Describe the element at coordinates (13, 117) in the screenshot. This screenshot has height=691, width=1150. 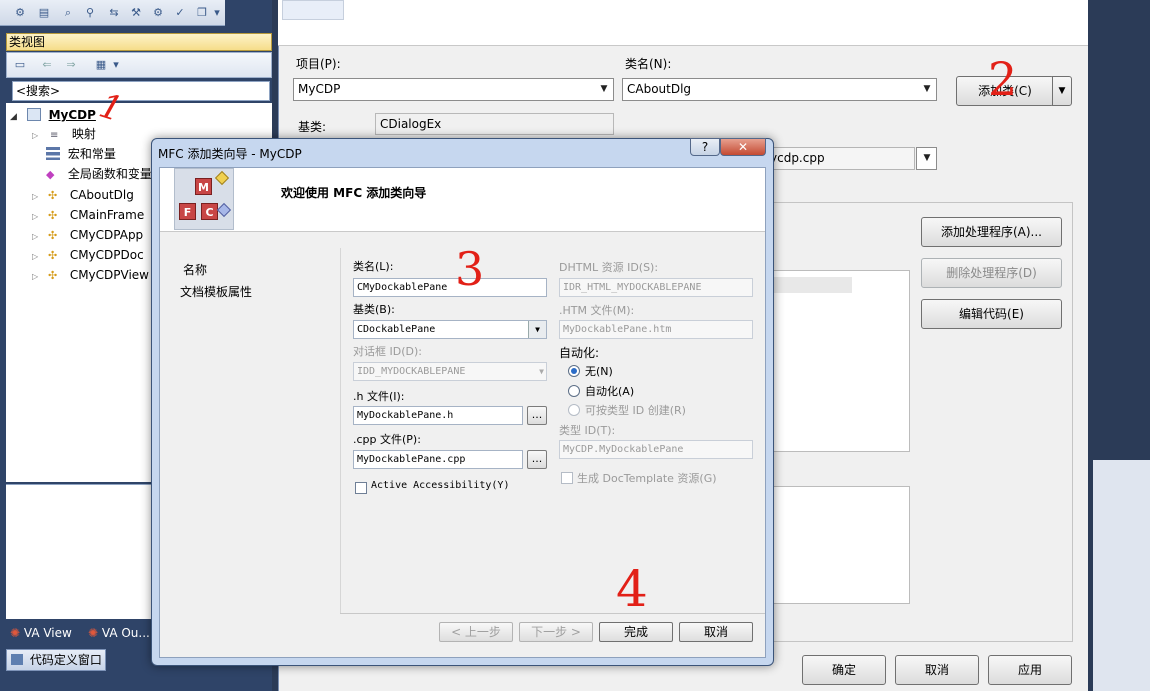
I see `expanded-icon: ◢` at that location.